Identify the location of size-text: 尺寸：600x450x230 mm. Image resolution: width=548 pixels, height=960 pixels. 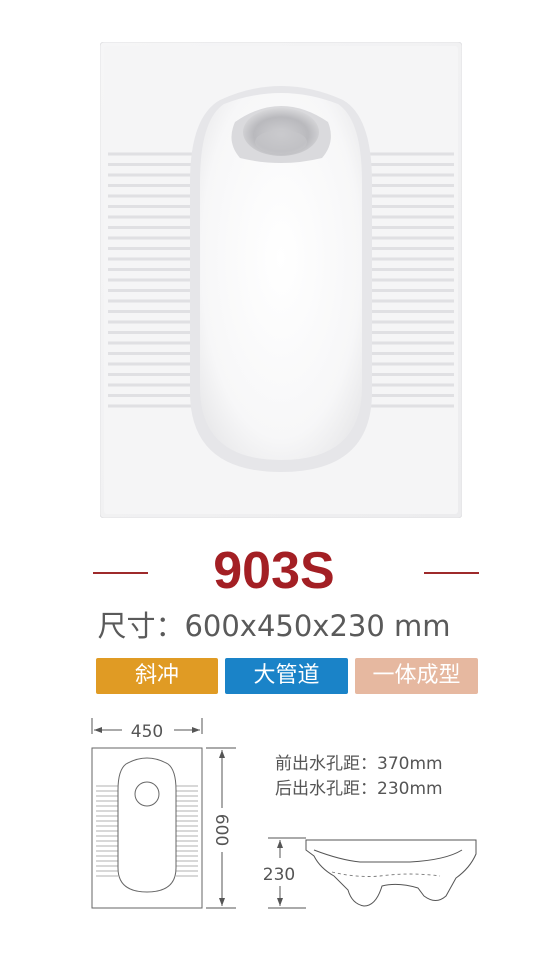
(274, 626).